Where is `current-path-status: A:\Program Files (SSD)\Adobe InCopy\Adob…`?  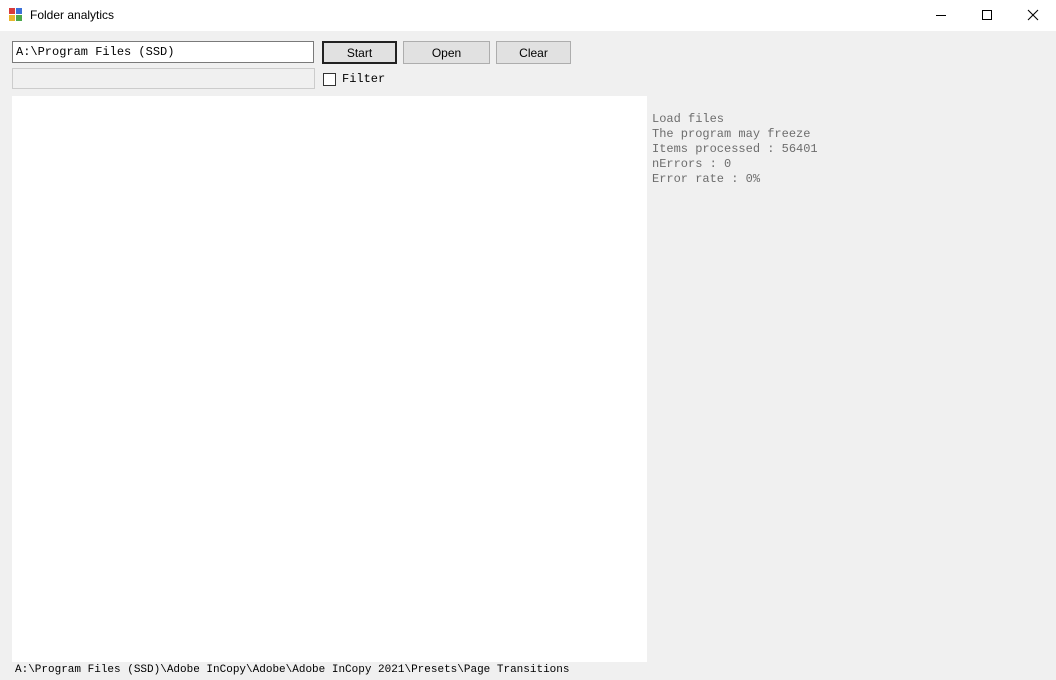 current-path-status: A:\Program Files (SSD)\Adobe InCopy\Adob… is located at coordinates (292, 670).